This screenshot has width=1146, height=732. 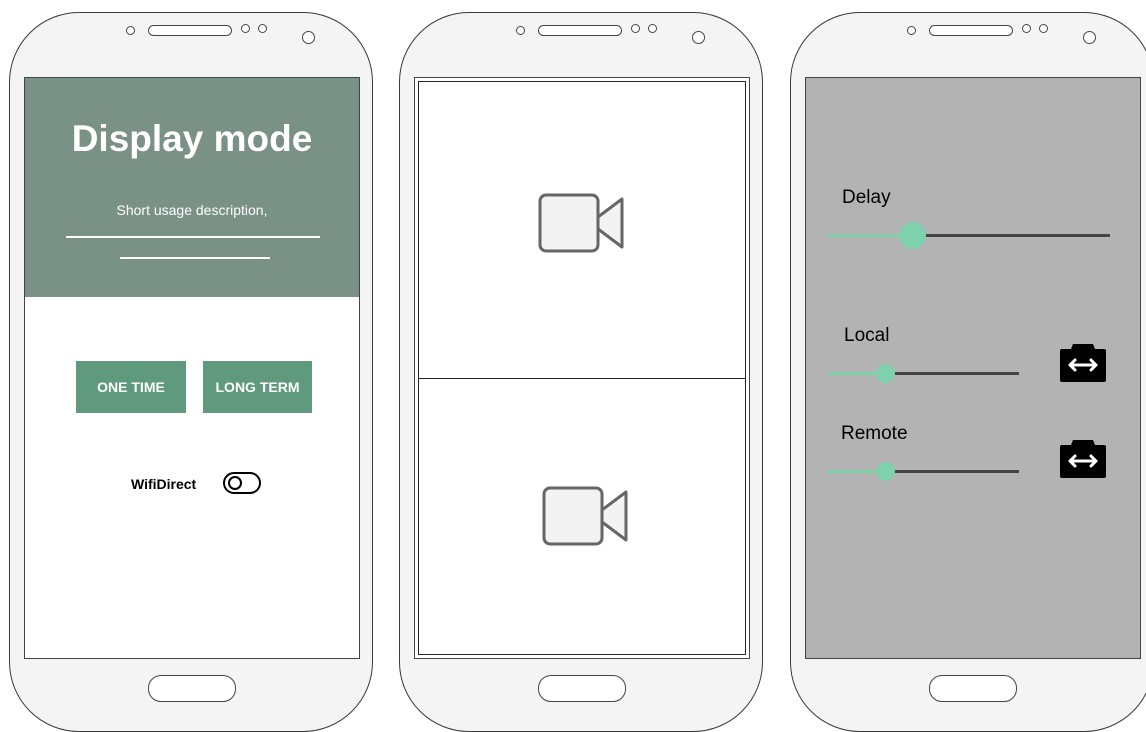 I want to click on local-label: Local, so click(x=867, y=335).